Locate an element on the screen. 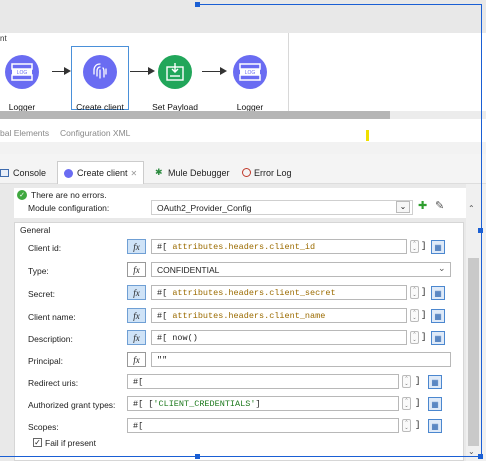  client-name-label: Client name: is located at coordinates (52, 317).